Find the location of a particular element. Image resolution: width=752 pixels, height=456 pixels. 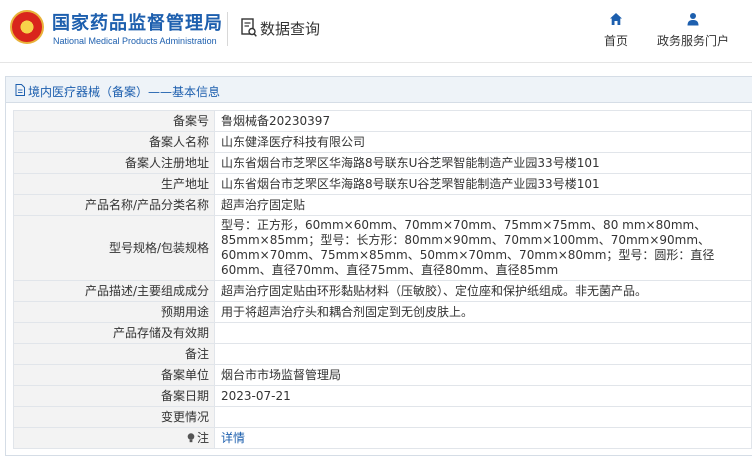

star-icon: ★ is located at coordinates (27, 24).